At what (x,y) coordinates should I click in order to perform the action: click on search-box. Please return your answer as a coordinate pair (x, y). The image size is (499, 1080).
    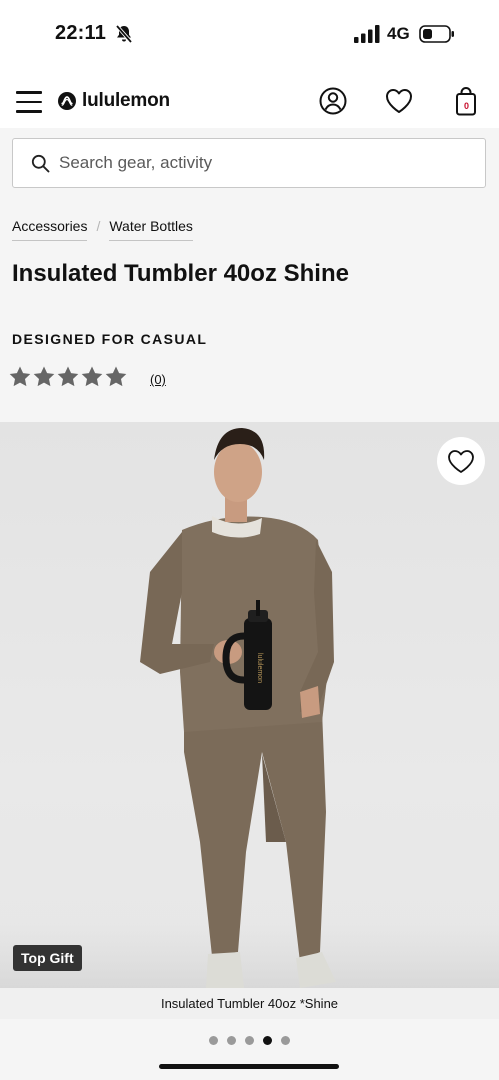
    Looking at the image, I should click on (249, 163).